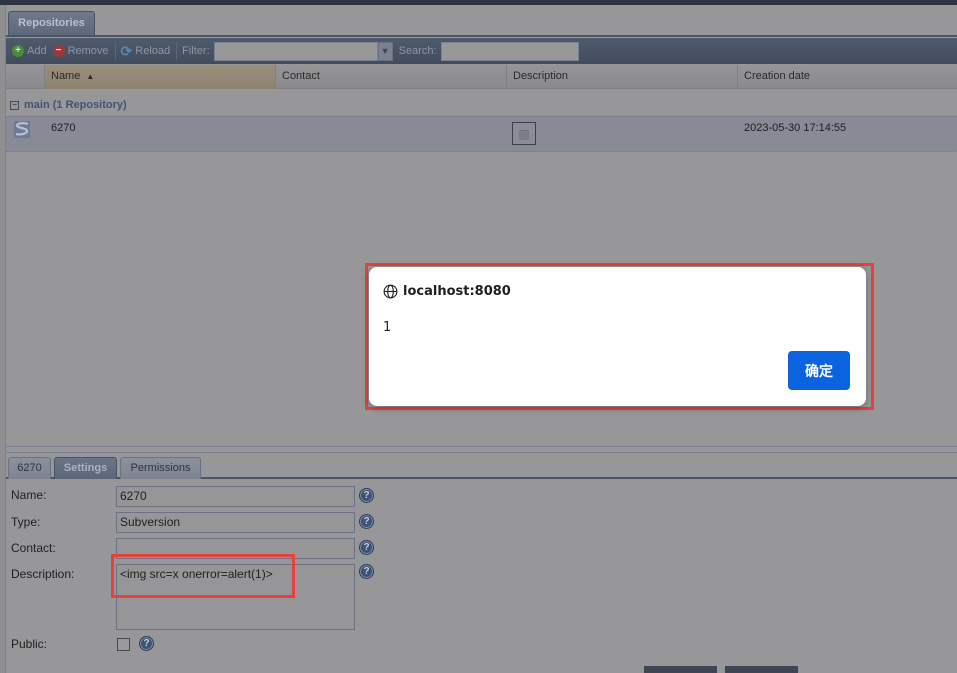 Image resolution: width=957 pixels, height=673 pixels. I want to click on chevron-down-icon: ▼, so click(385, 51).